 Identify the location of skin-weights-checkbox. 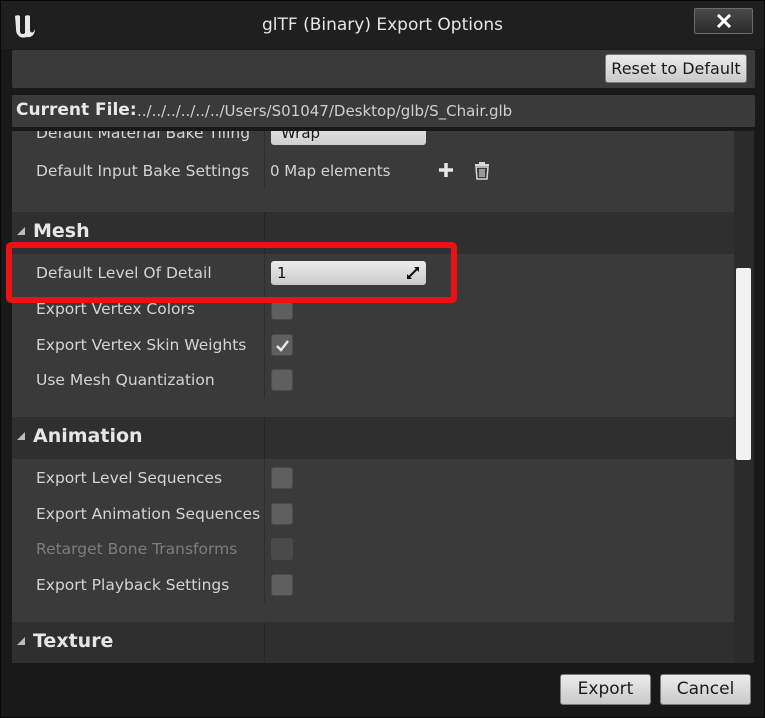
(282, 345).